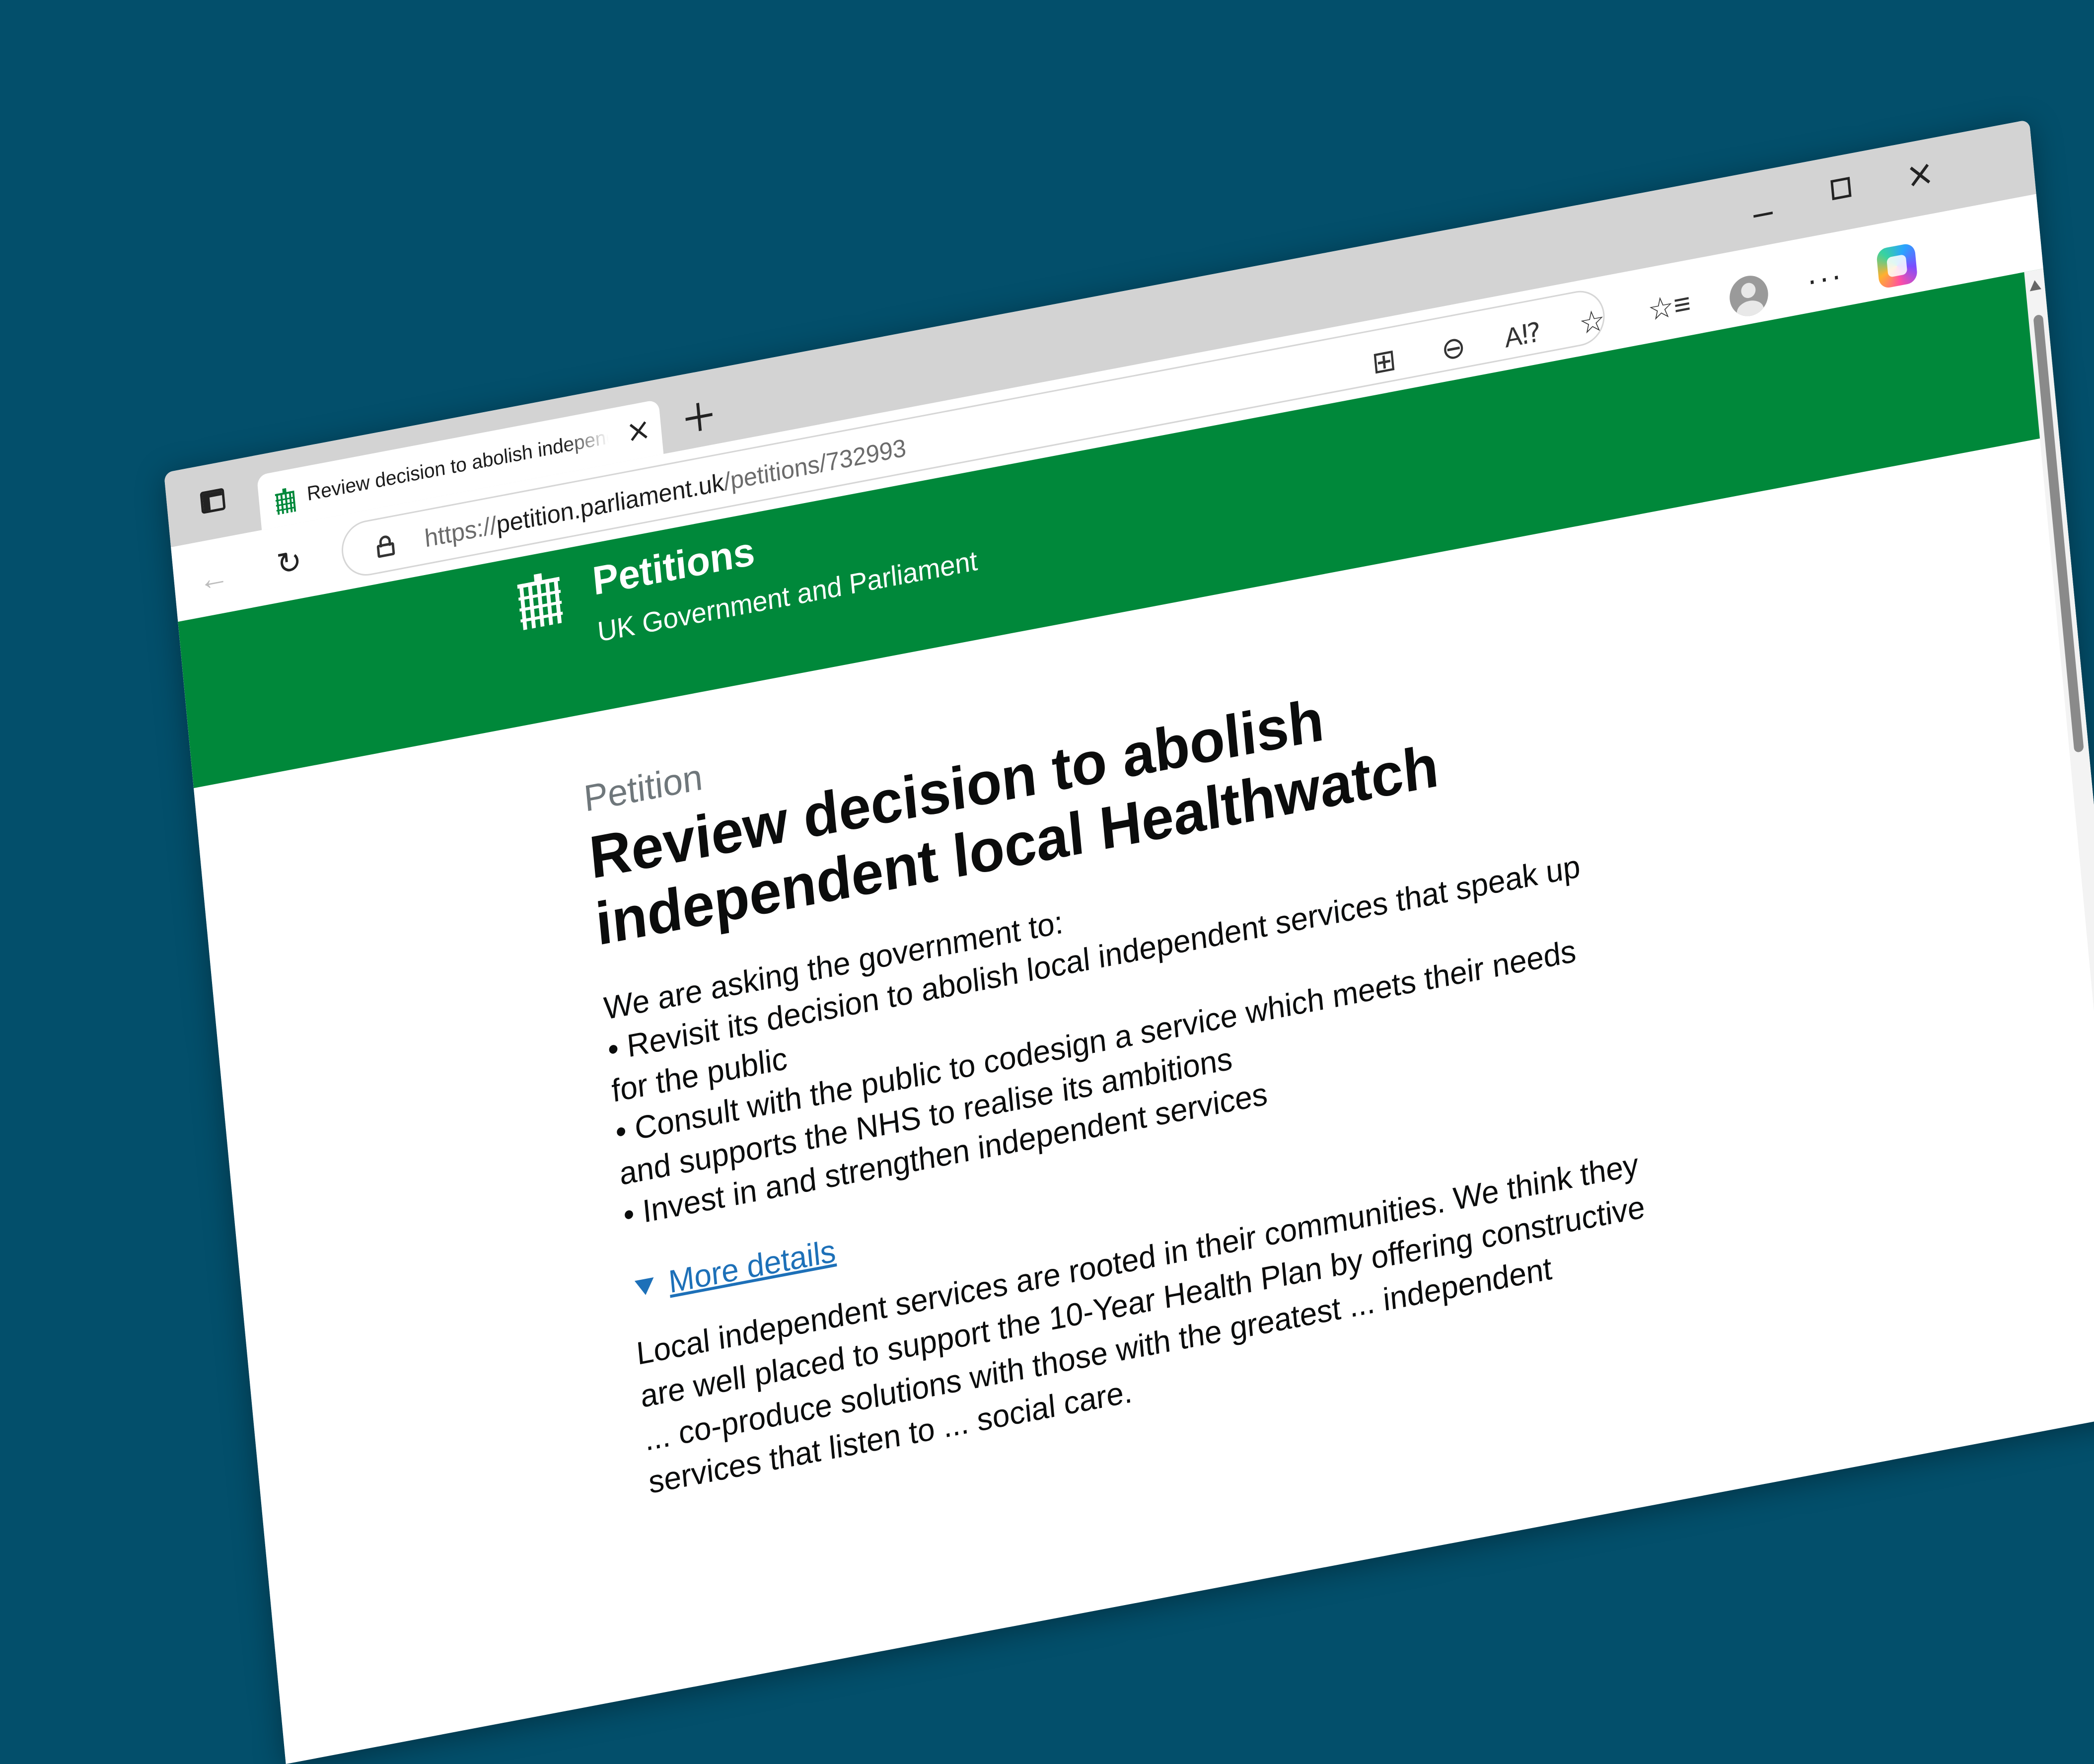 The height and width of the screenshot is (1764, 2094). What do you see at coordinates (285, 501) in the screenshot?
I see `portcullis-icon` at bounding box center [285, 501].